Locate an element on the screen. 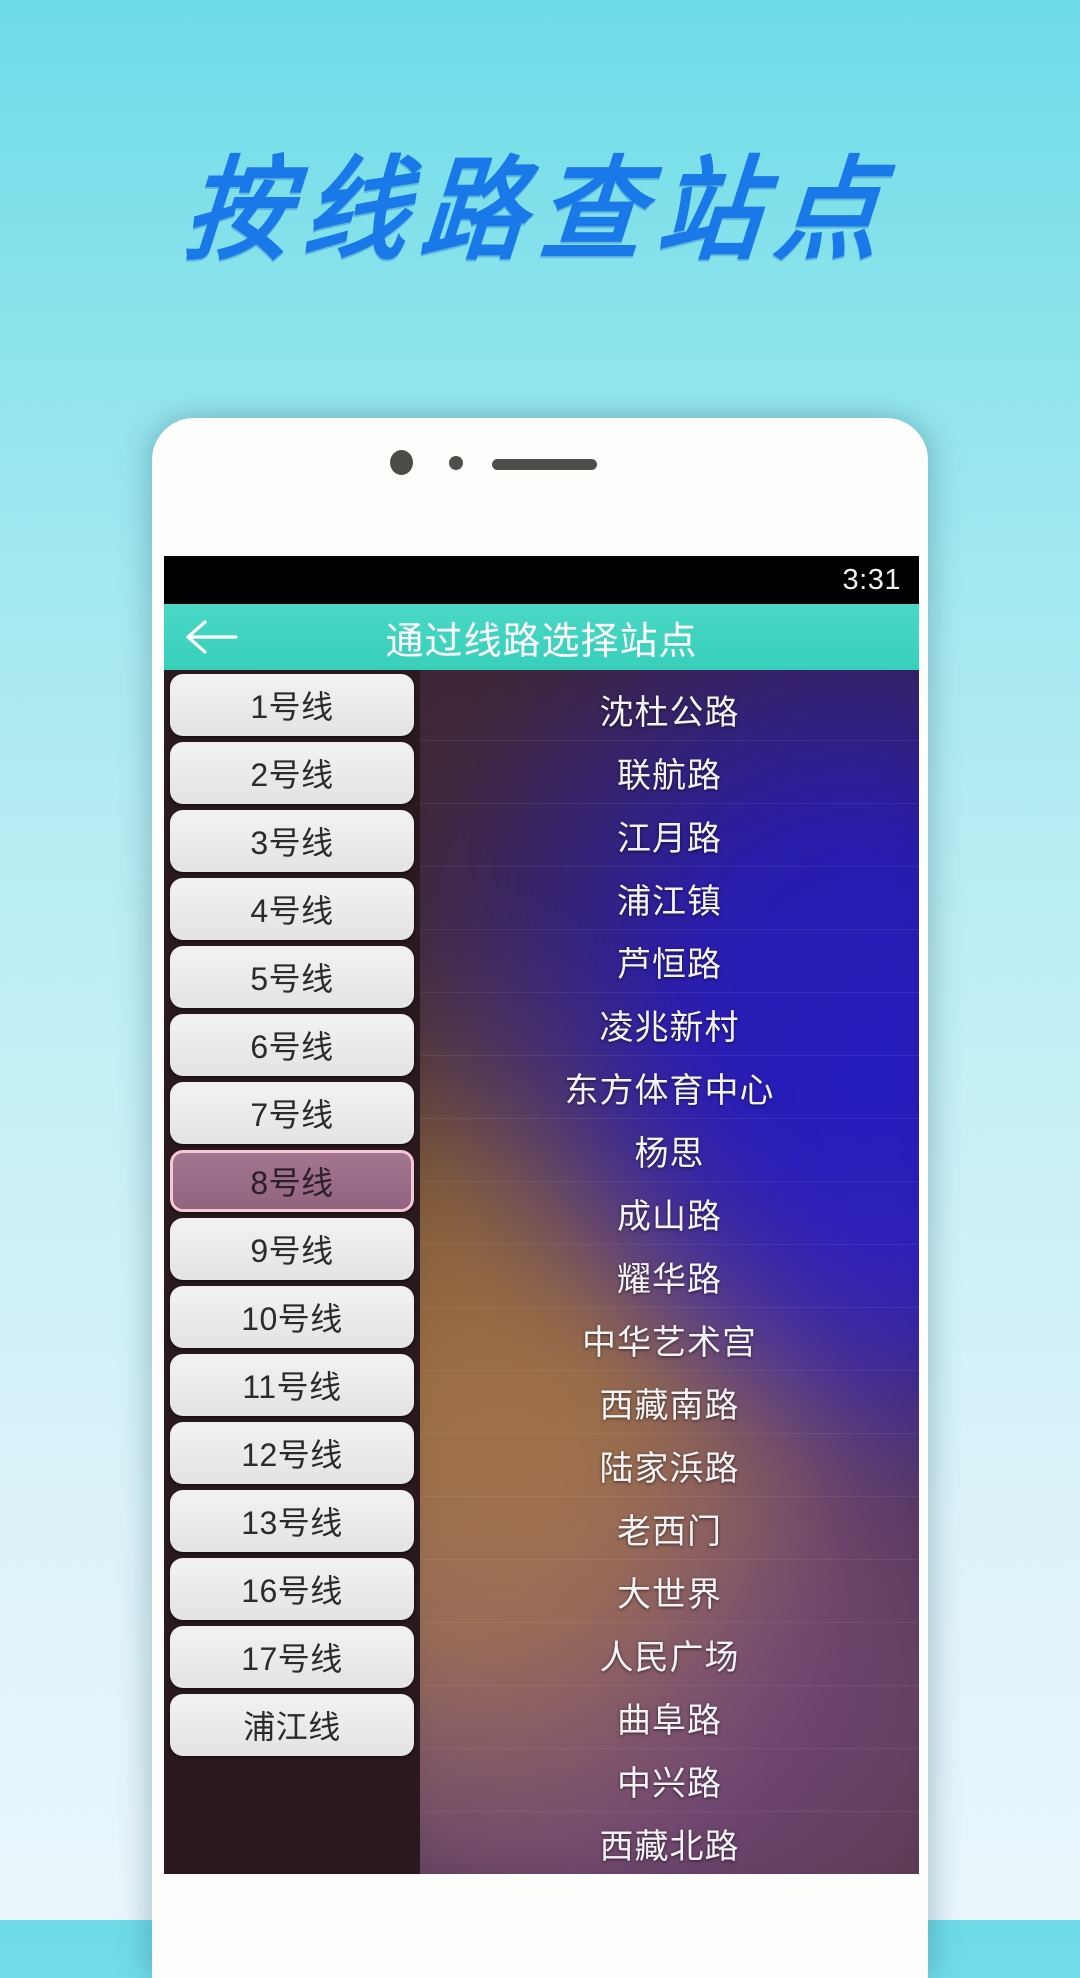 Image resolution: width=1080 pixels, height=1978 pixels. line-item-label: 8号线 is located at coordinates (292, 1183).